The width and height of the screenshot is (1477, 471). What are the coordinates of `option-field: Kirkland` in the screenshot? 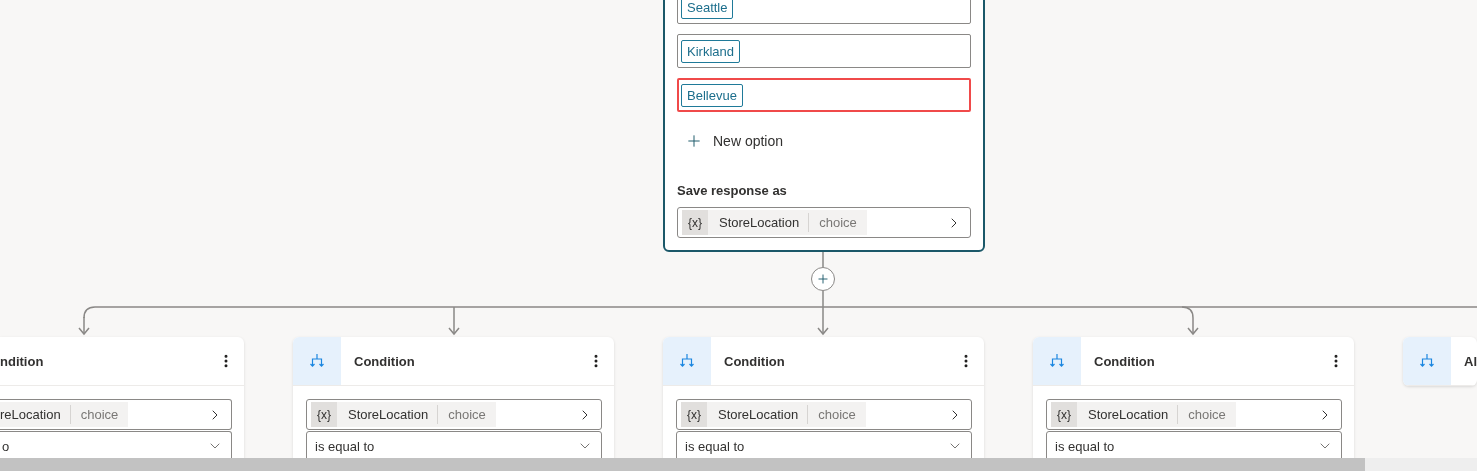 It's located at (824, 51).